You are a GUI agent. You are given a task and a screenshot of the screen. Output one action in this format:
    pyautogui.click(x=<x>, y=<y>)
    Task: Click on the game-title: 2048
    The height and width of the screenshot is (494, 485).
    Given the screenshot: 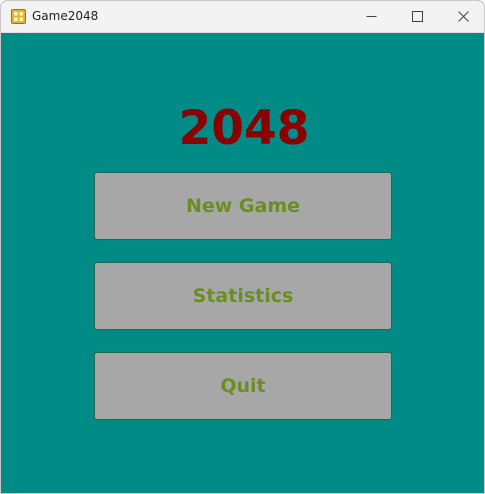 What is the action you would take?
    pyautogui.click(x=244, y=128)
    